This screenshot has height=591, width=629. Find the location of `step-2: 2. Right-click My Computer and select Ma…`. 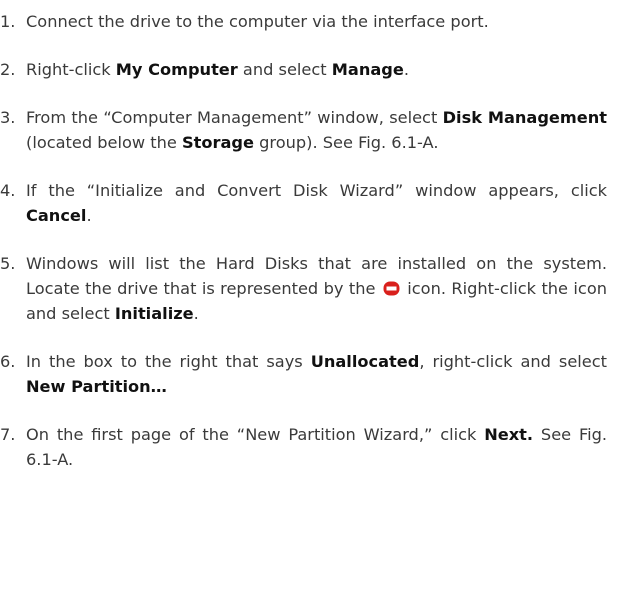

step-2: 2. Right-click My Computer and select Ma… is located at coordinates (303, 69).